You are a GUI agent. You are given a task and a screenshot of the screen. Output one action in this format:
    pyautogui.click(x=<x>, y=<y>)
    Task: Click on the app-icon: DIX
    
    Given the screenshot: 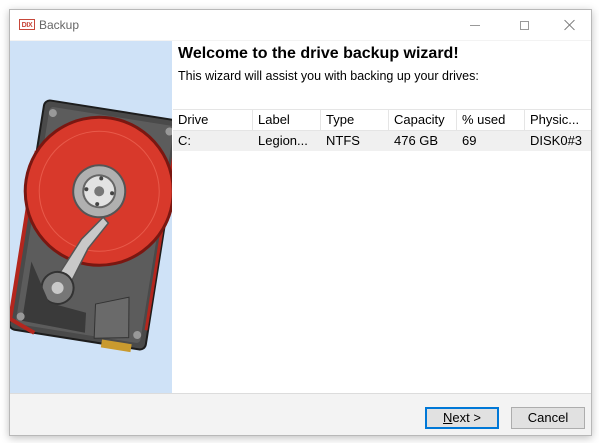 What is the action you would take?
    pyautogui.click(x=27, y=24)
    